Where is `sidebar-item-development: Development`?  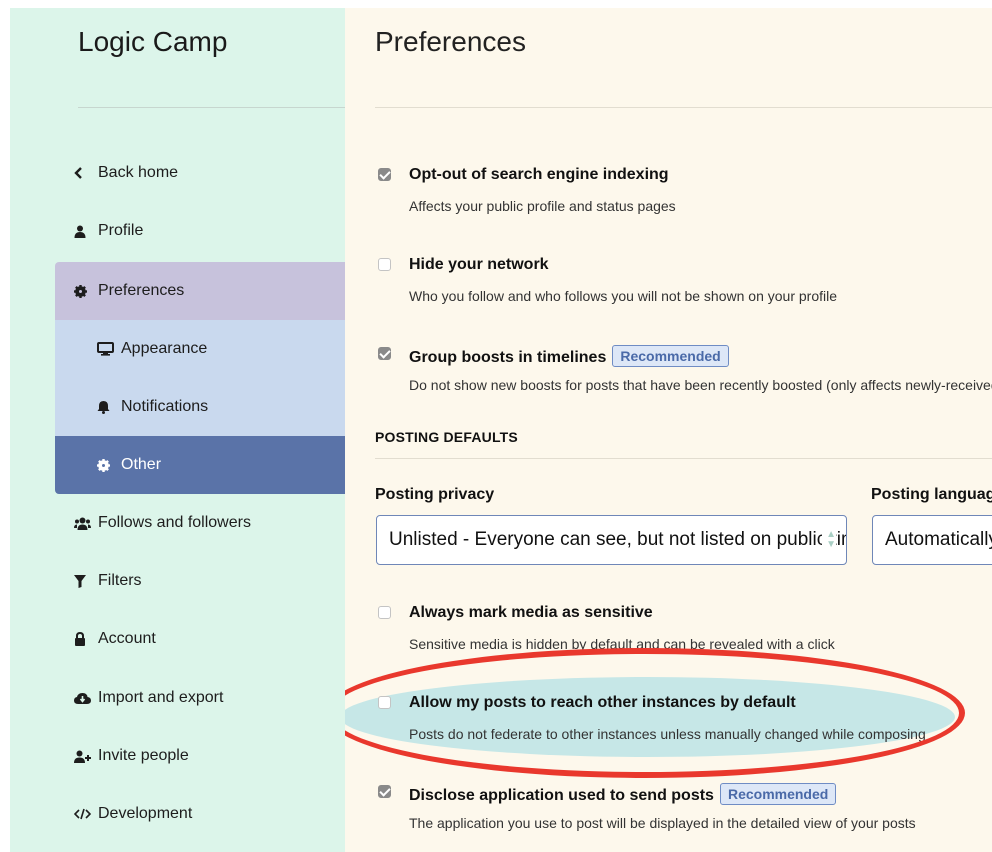
sidebar-item-development: Development is located at coordinates (200, 814).